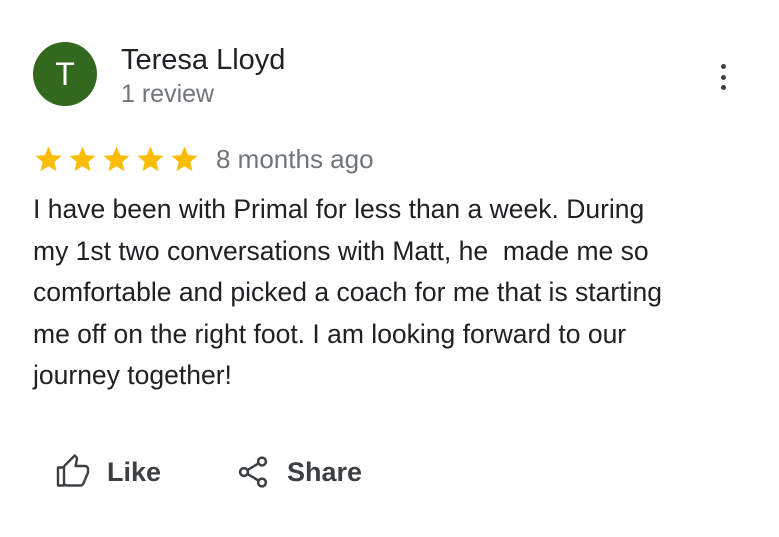 Image resolution: width=779 pixels, height=537 pixels. I want to click on star-rating, so click(118, 159).